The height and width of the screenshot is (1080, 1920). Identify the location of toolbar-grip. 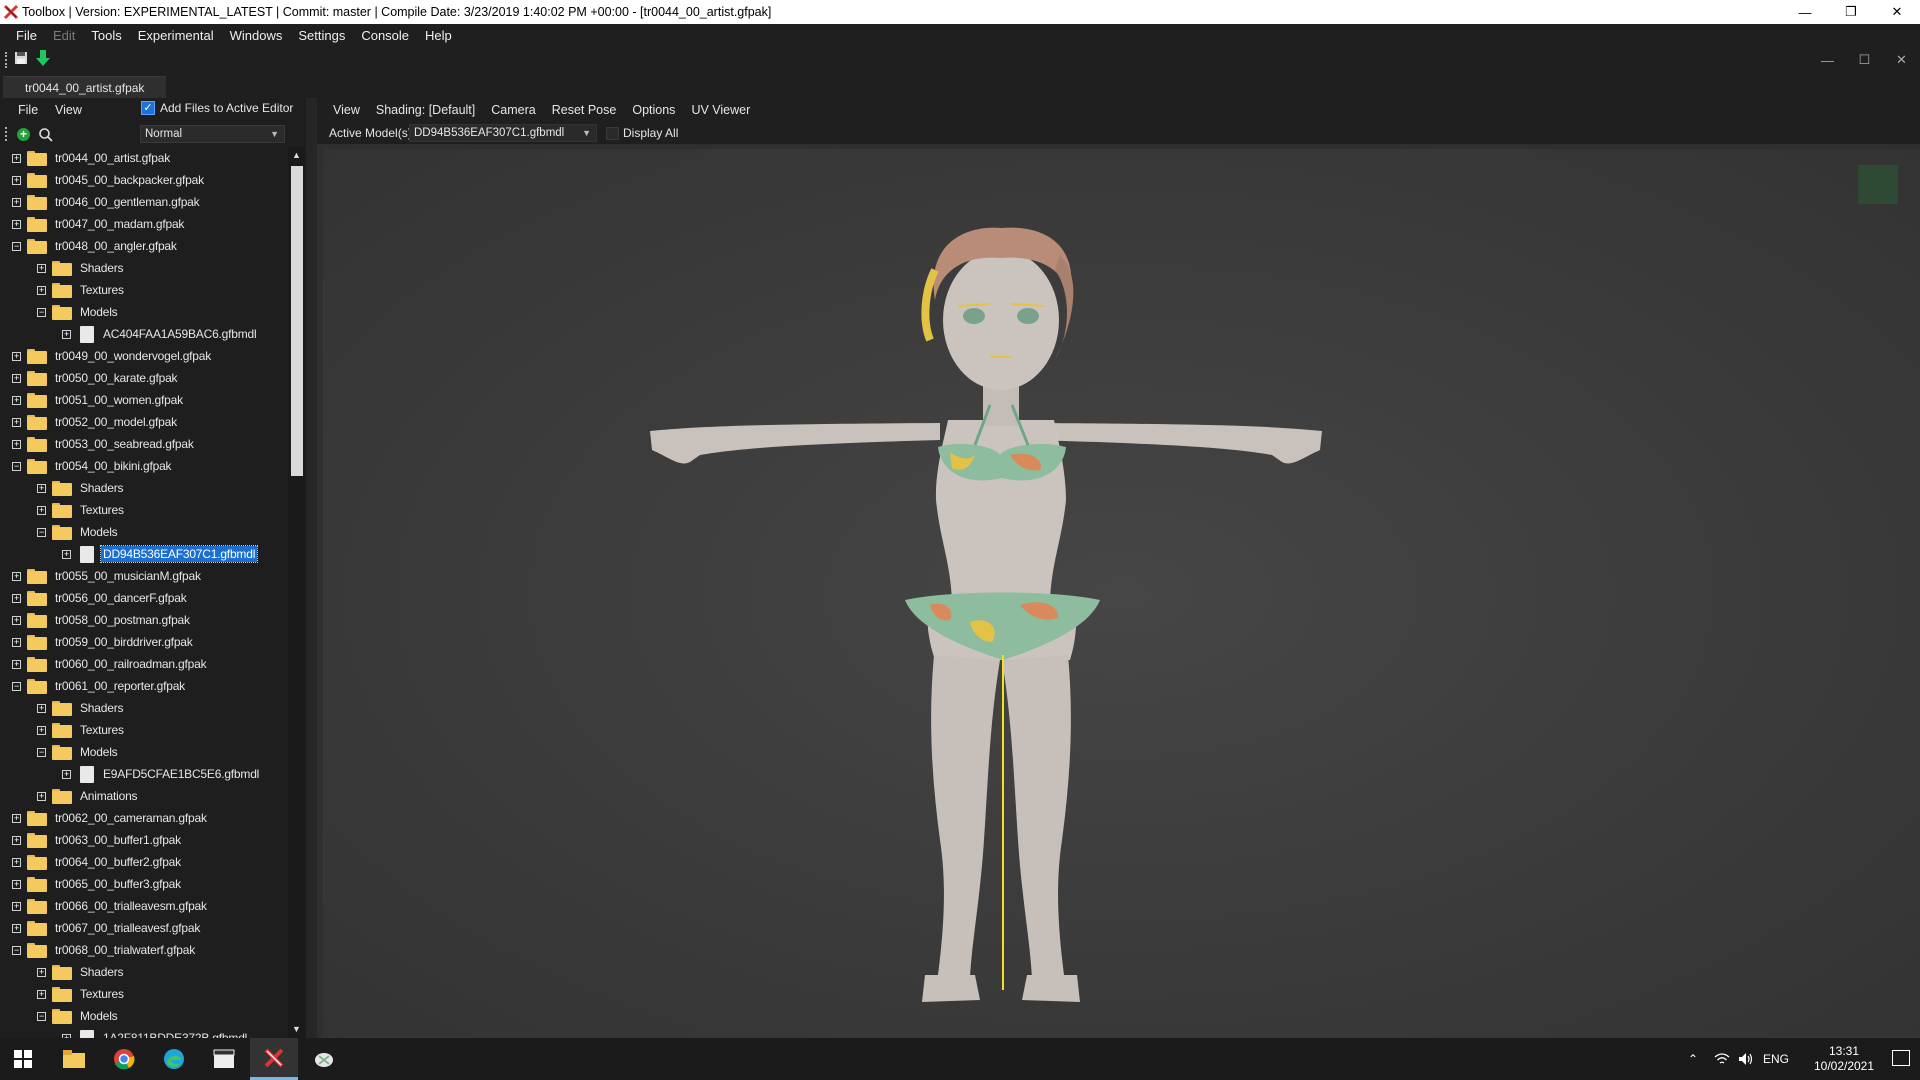
(6, 60).